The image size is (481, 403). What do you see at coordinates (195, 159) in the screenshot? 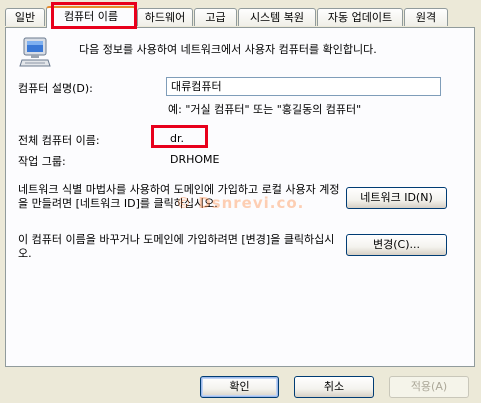
I see `workgroup-value: DRHOME` at bounding box center [195, 159].